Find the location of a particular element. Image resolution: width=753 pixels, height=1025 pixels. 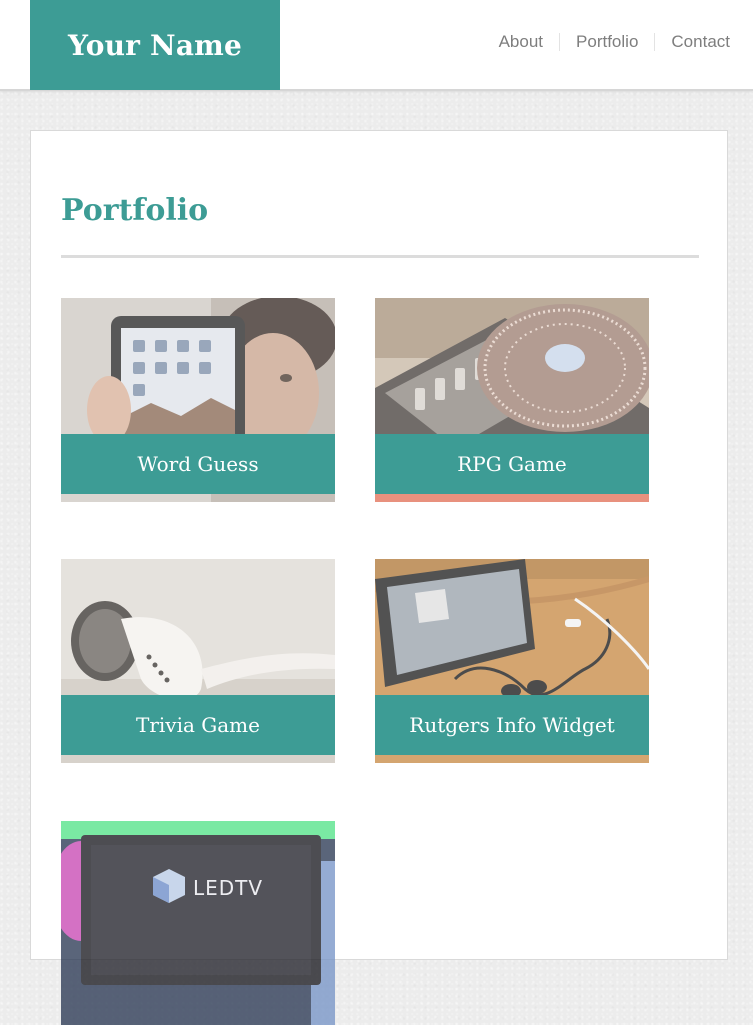

nav-link-contact: Contact is located at coordinates (692, 42).